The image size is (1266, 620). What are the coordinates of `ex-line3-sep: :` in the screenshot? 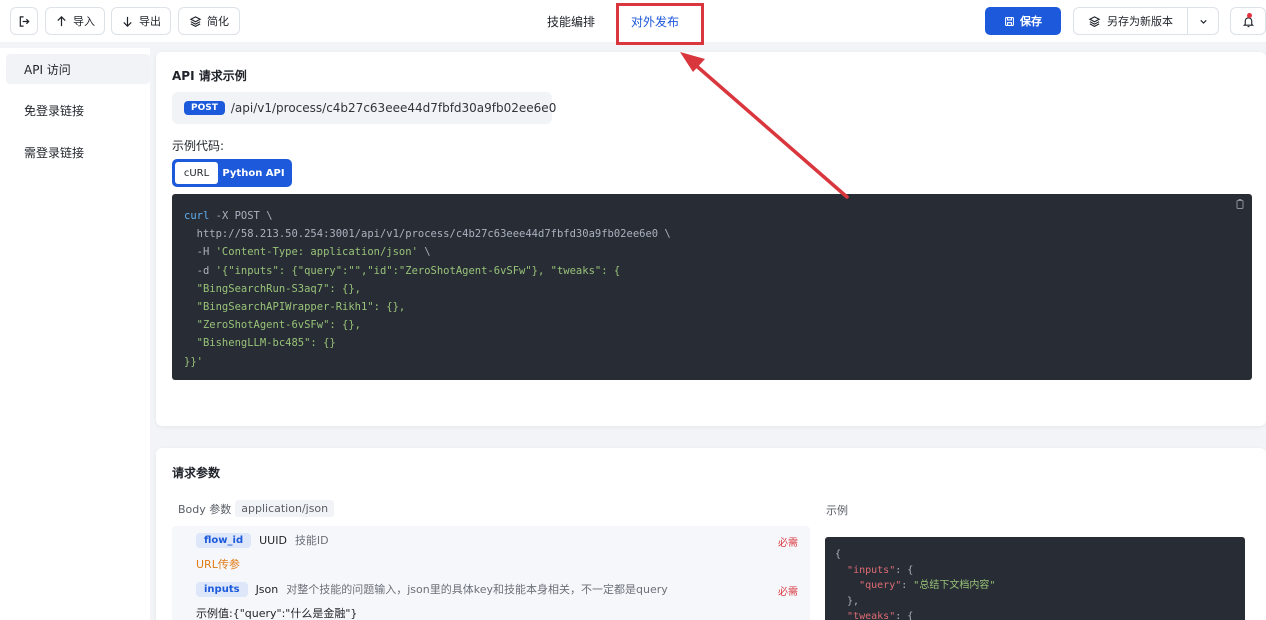 It's located at (907, 585).